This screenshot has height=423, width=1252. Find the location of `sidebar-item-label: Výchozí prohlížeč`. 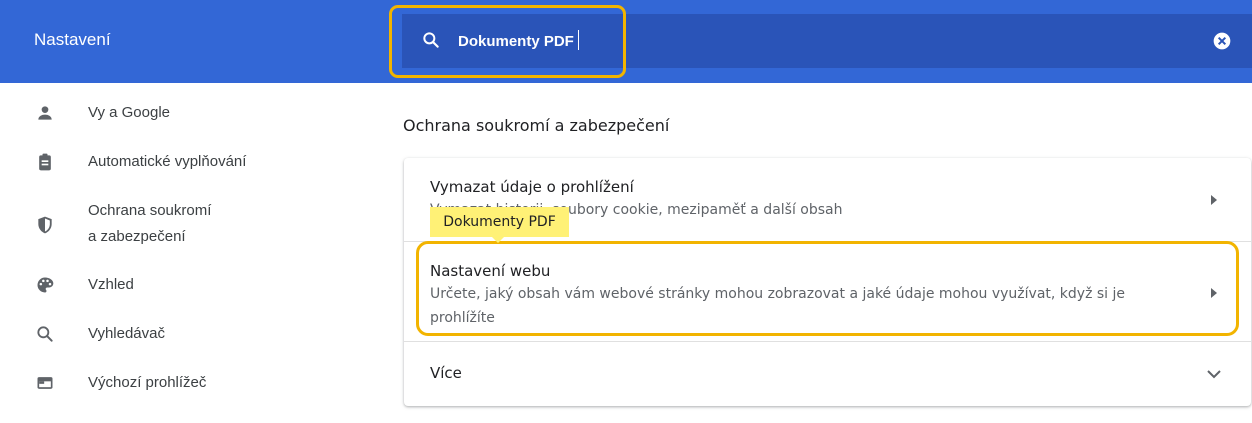

sidebar-item-label: Výchozí prohlížeč is located at coordinates (147, 382).